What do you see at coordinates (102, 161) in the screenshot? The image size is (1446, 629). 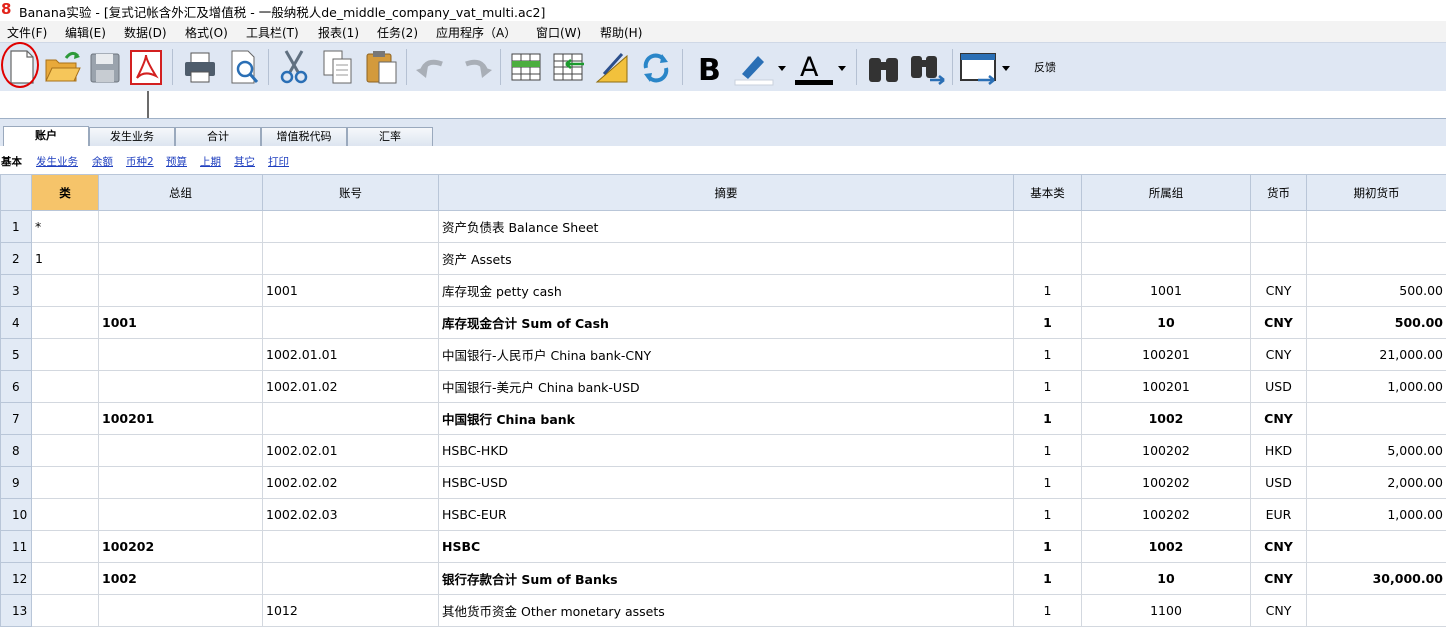 I see `view-balances: 余额` at bounding box center [102, 161].